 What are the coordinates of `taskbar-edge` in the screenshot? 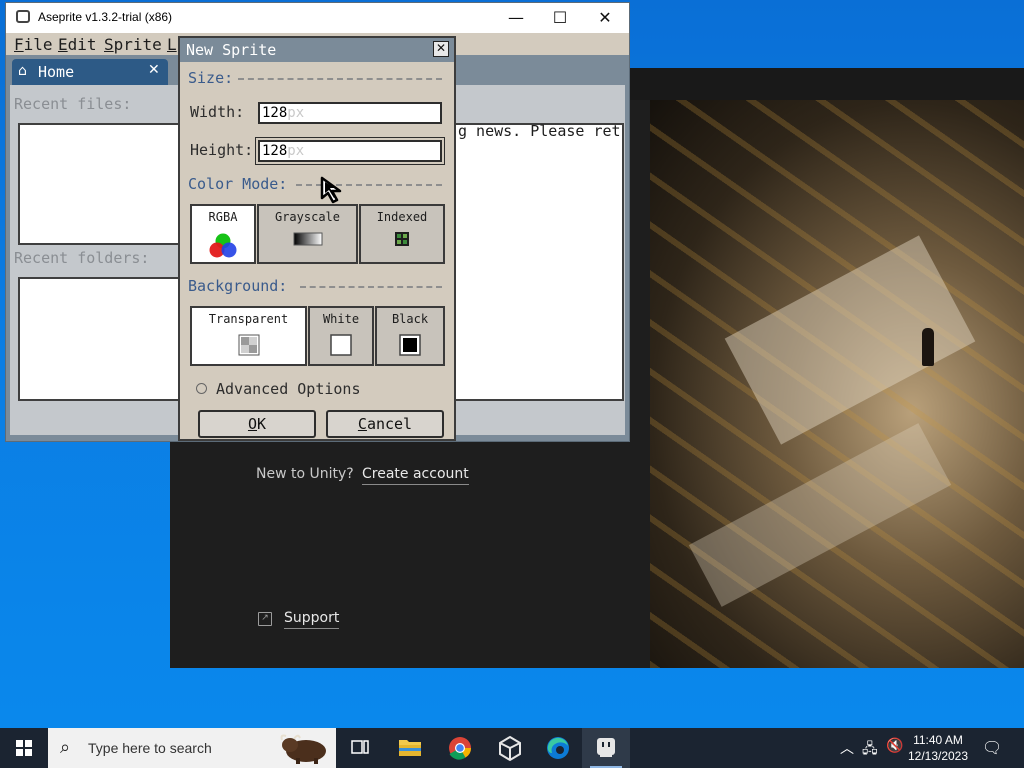 It's located at (558, 748).